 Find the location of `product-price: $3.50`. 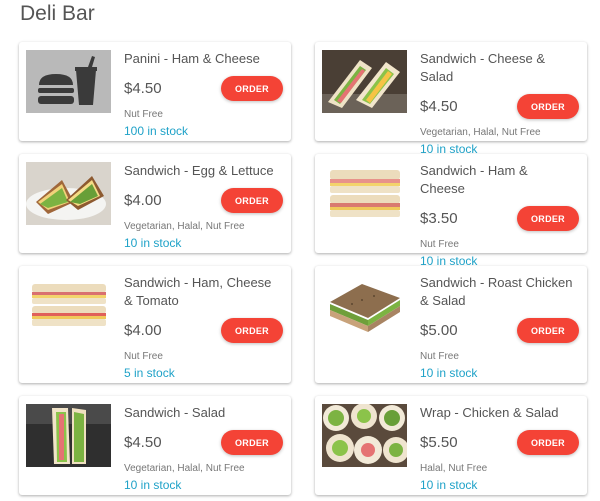

product-price: $3.50 is located at coordinates (439, 218).